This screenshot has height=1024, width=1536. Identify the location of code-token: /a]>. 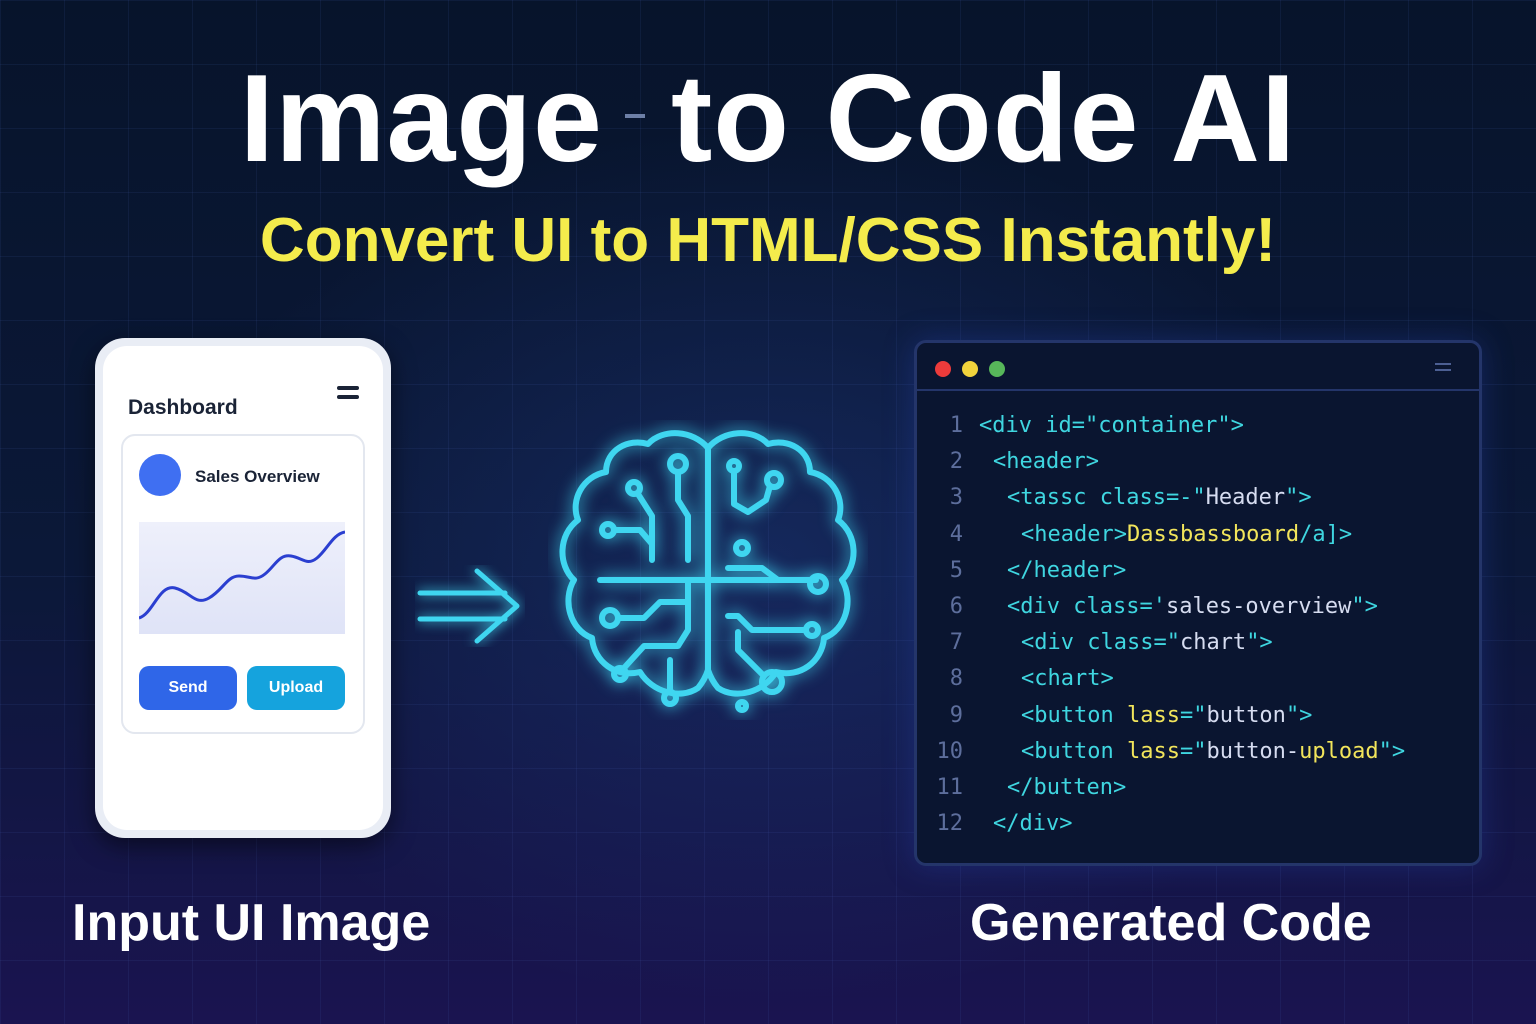
(1326, 534).